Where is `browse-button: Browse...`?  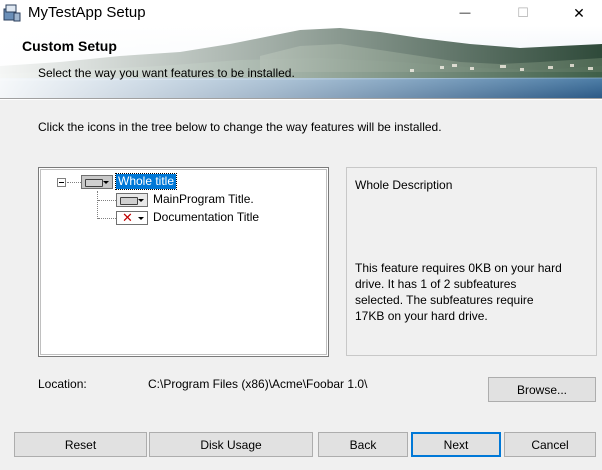 browse-button: Browse... is located at coordinates (542, 389).